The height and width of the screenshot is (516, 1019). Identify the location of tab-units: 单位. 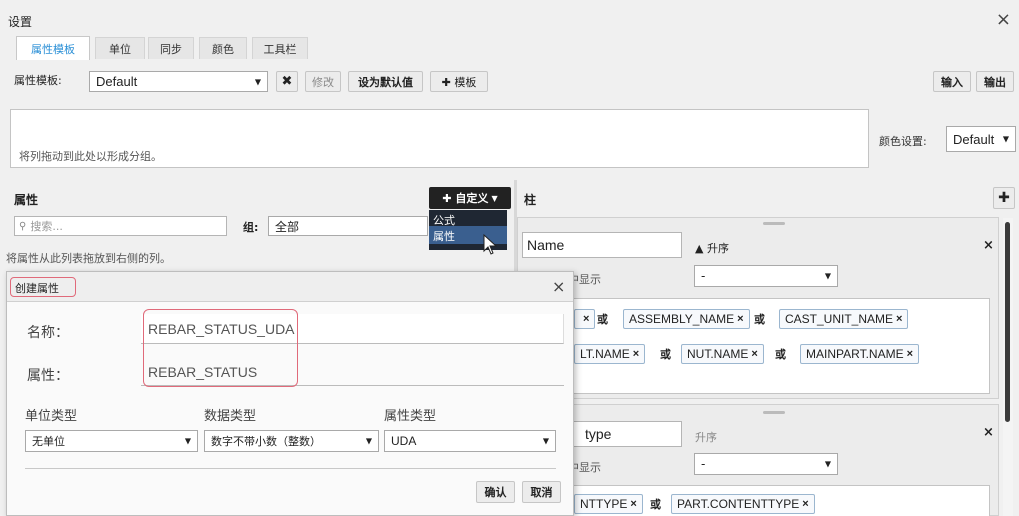
(120, 48).